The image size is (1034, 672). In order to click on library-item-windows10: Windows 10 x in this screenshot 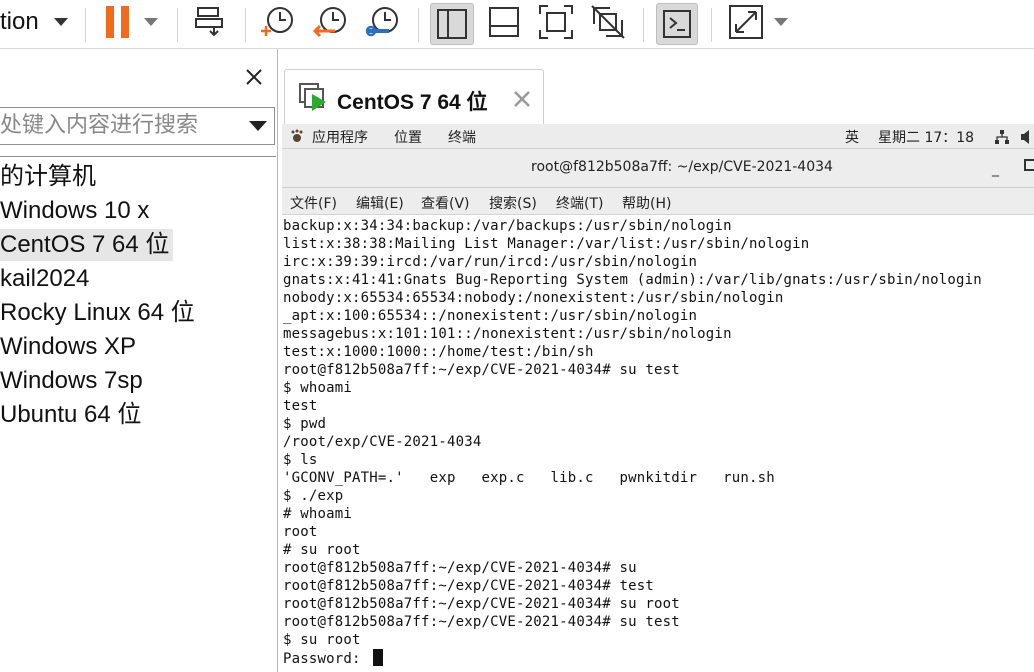, I will do `click(74, 211)`.